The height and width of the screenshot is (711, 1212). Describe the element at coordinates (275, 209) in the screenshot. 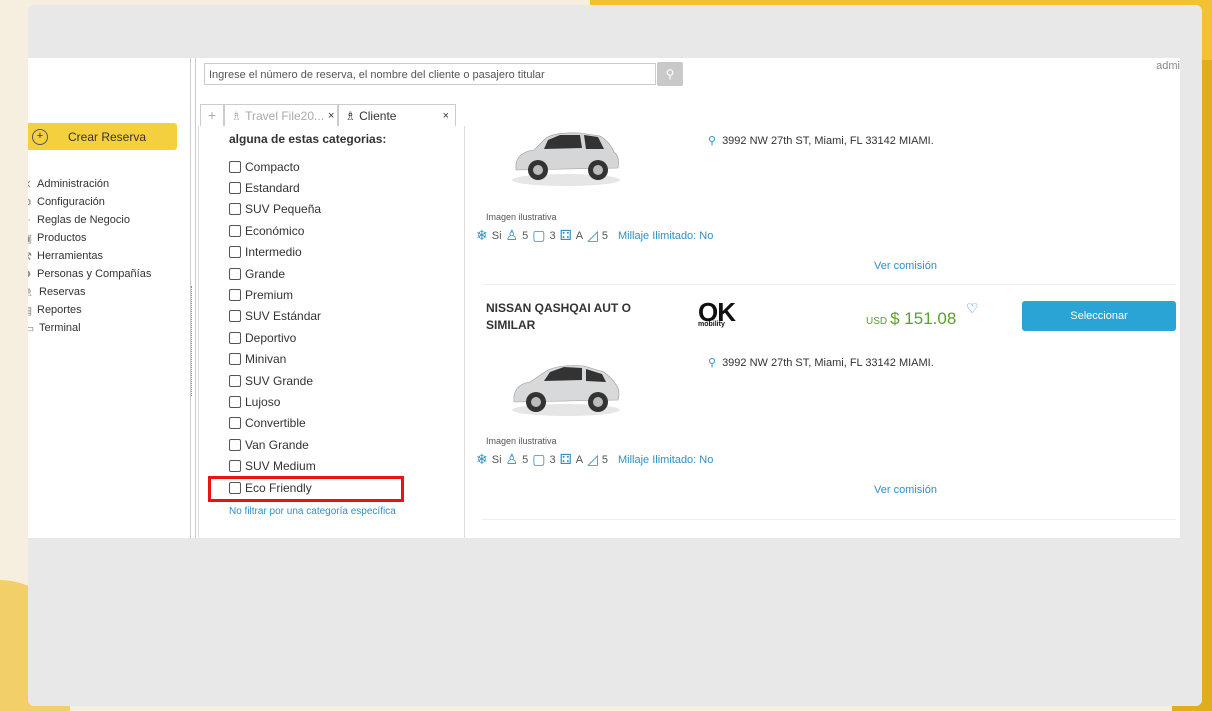

I see `category-option: SUV Pequeña` at that location.